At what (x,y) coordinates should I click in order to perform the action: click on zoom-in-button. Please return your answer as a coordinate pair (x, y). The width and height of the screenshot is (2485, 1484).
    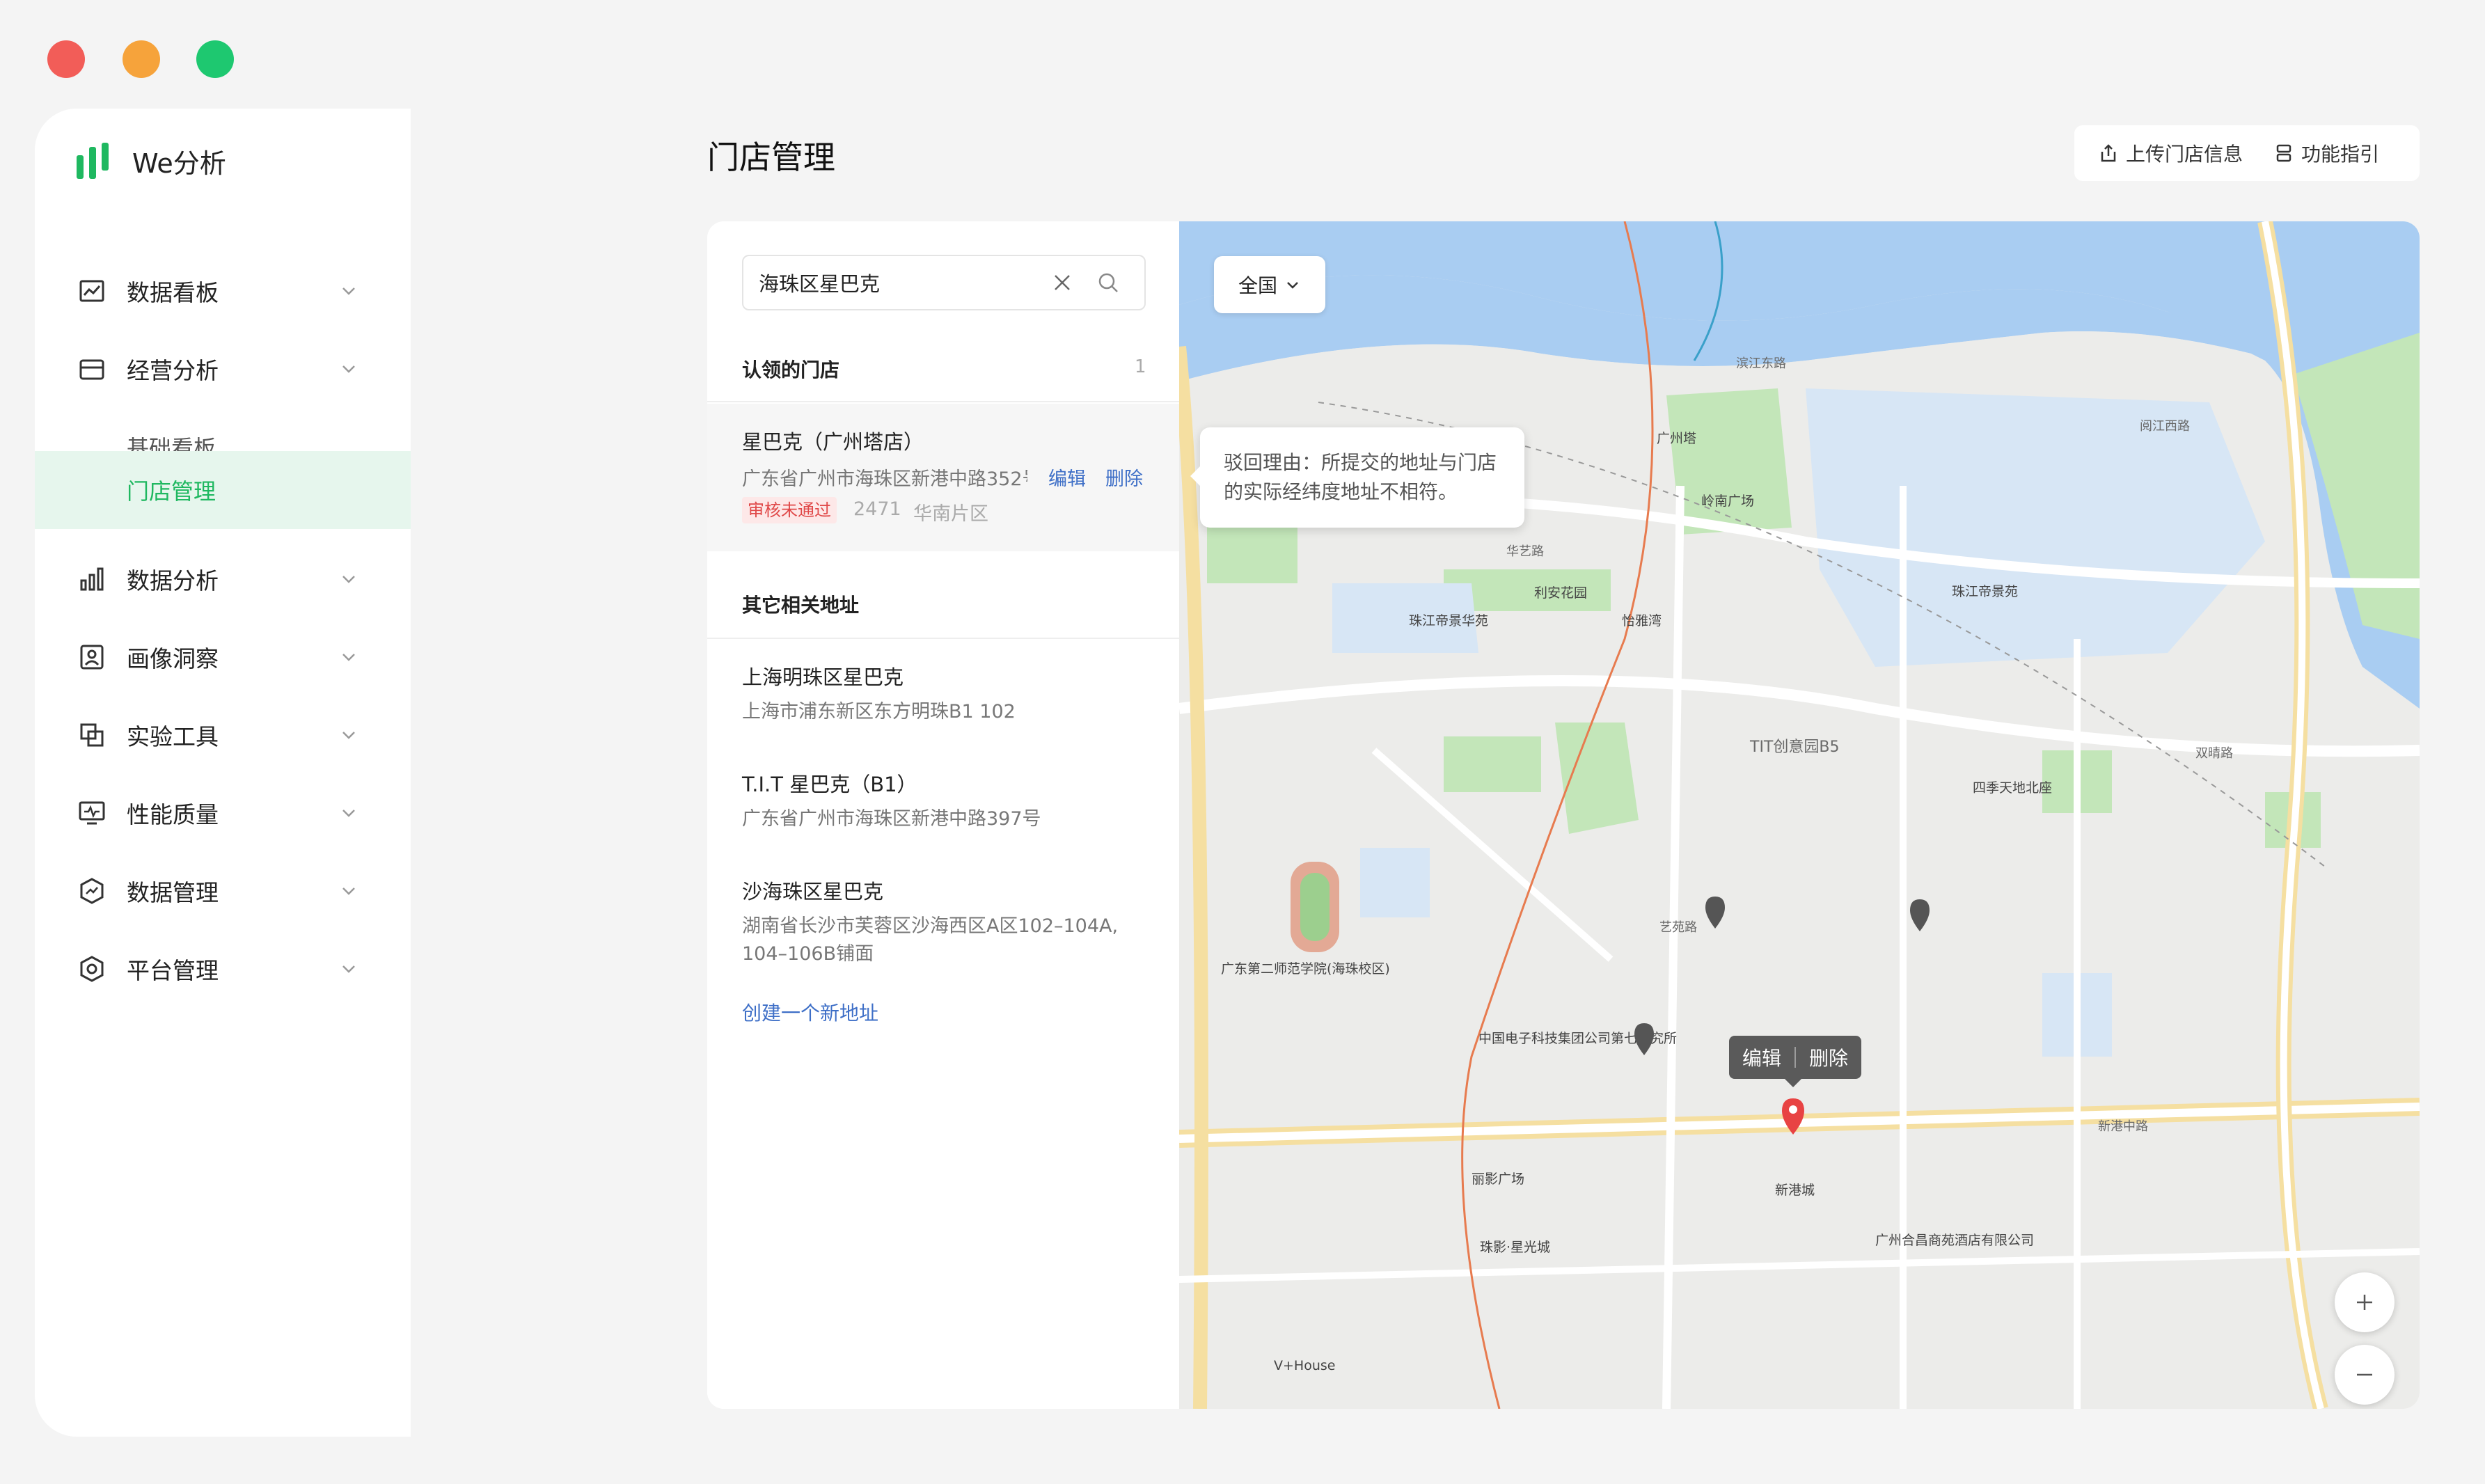
    Looking at the image, I should click on (2365, 1302).